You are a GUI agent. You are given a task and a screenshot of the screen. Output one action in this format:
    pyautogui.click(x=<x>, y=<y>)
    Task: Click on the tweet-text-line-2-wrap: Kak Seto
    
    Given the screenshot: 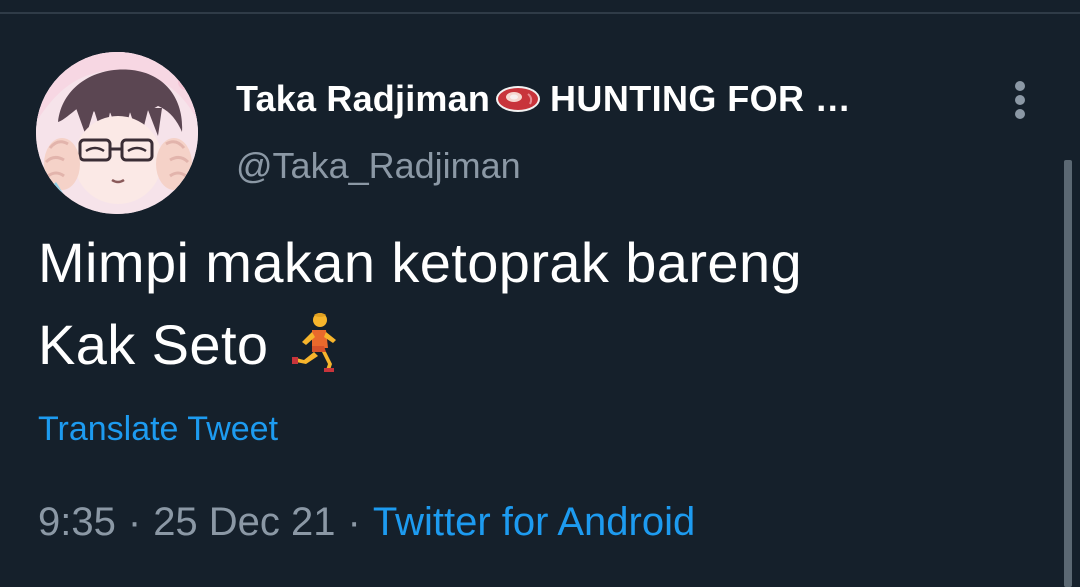 What is the action you would take?
    pyautogui.click(x=528, y=345)
    